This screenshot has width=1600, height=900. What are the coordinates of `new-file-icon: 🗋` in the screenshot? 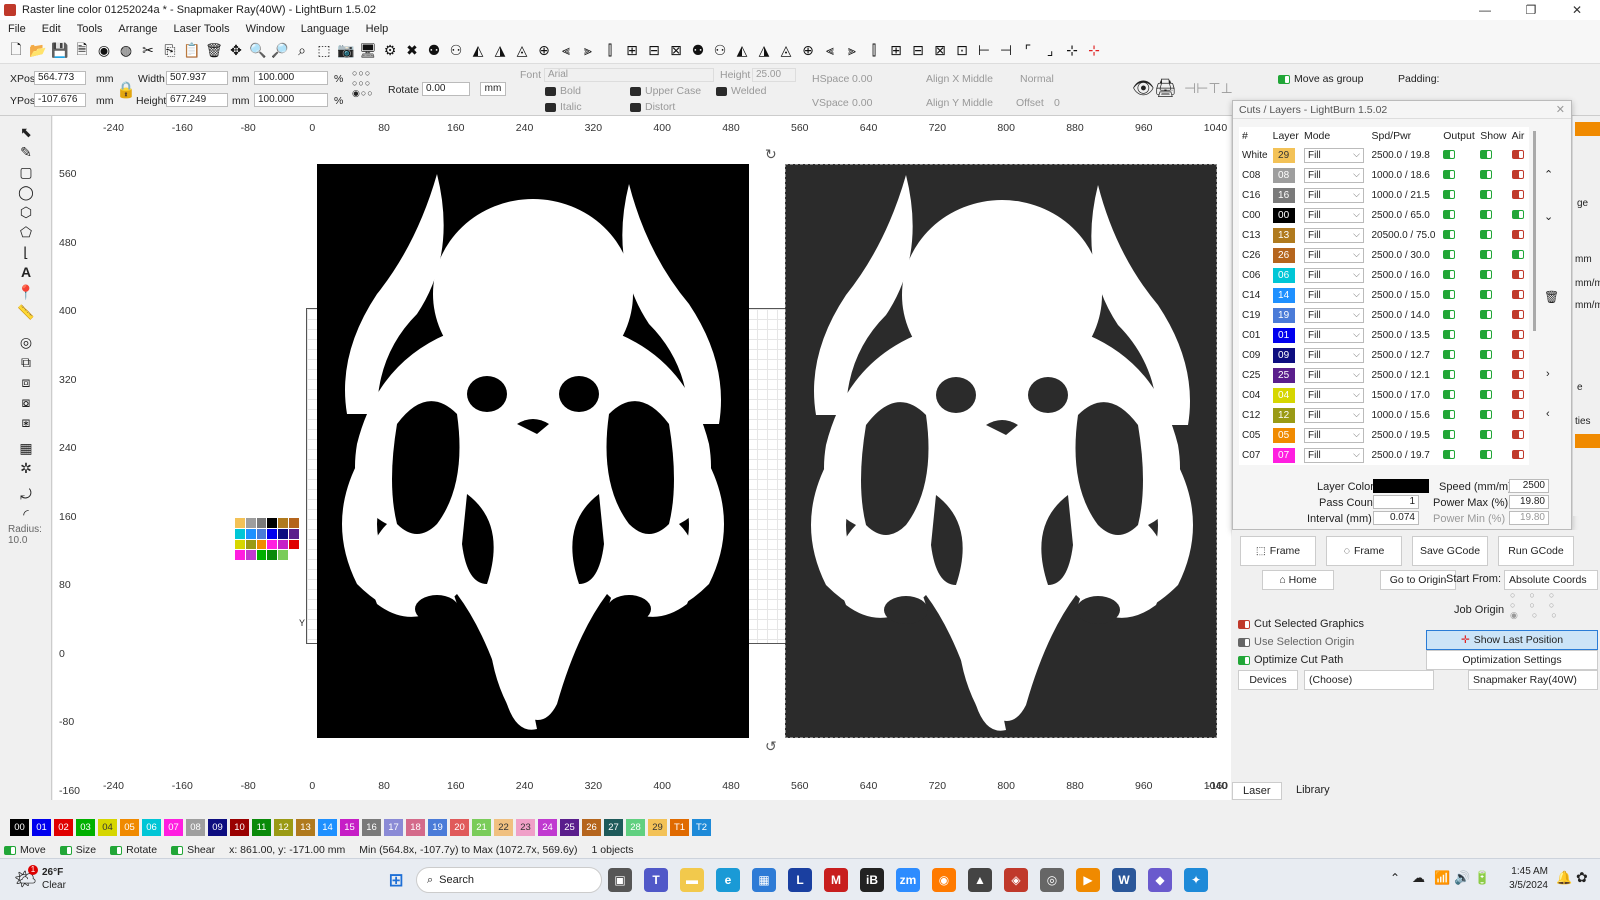 It's located at (16, 51).